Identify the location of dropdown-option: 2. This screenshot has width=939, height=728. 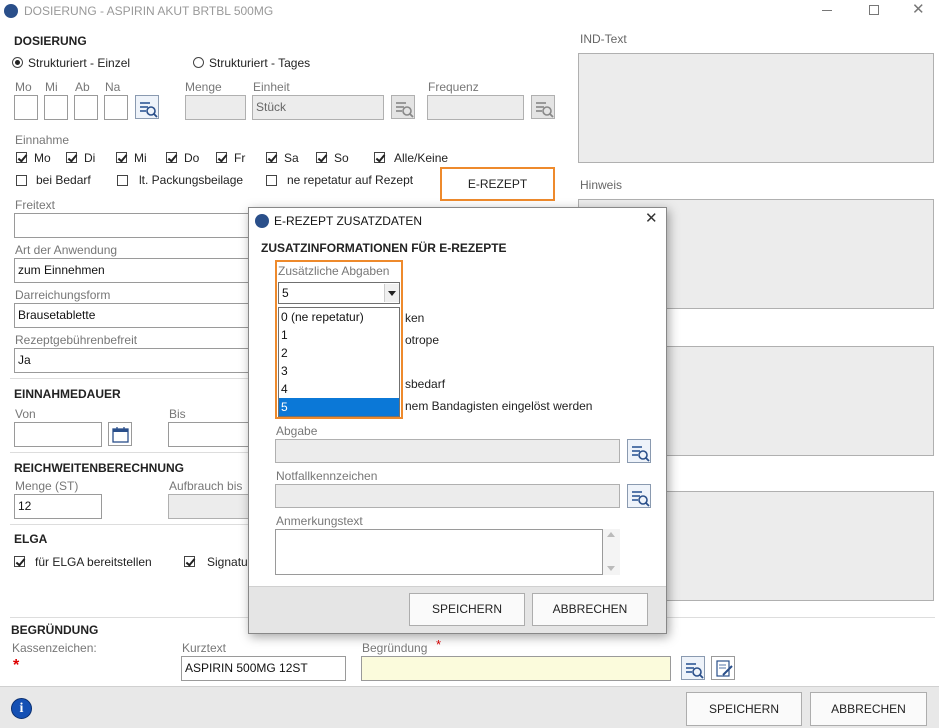
(339, 353).